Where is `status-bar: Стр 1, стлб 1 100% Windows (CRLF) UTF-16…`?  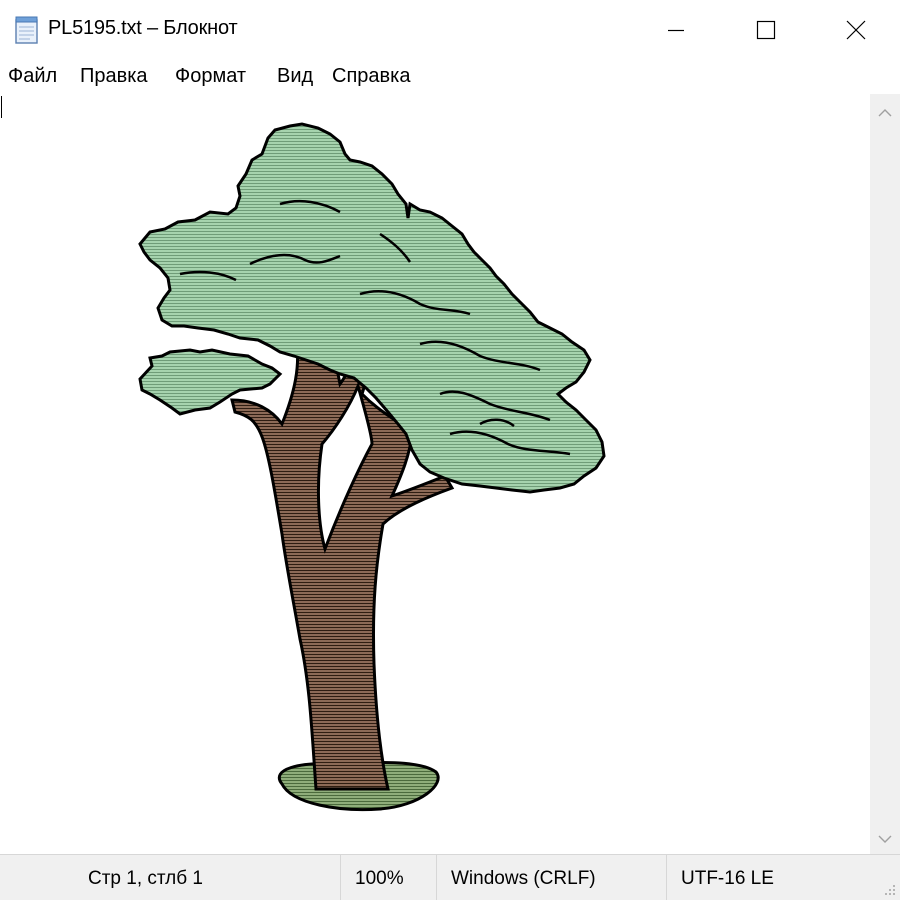
status-bar: Стр 1, стлб 1 100% Windows (CRLF) UTF-16… is located at coordinates (450, 877).